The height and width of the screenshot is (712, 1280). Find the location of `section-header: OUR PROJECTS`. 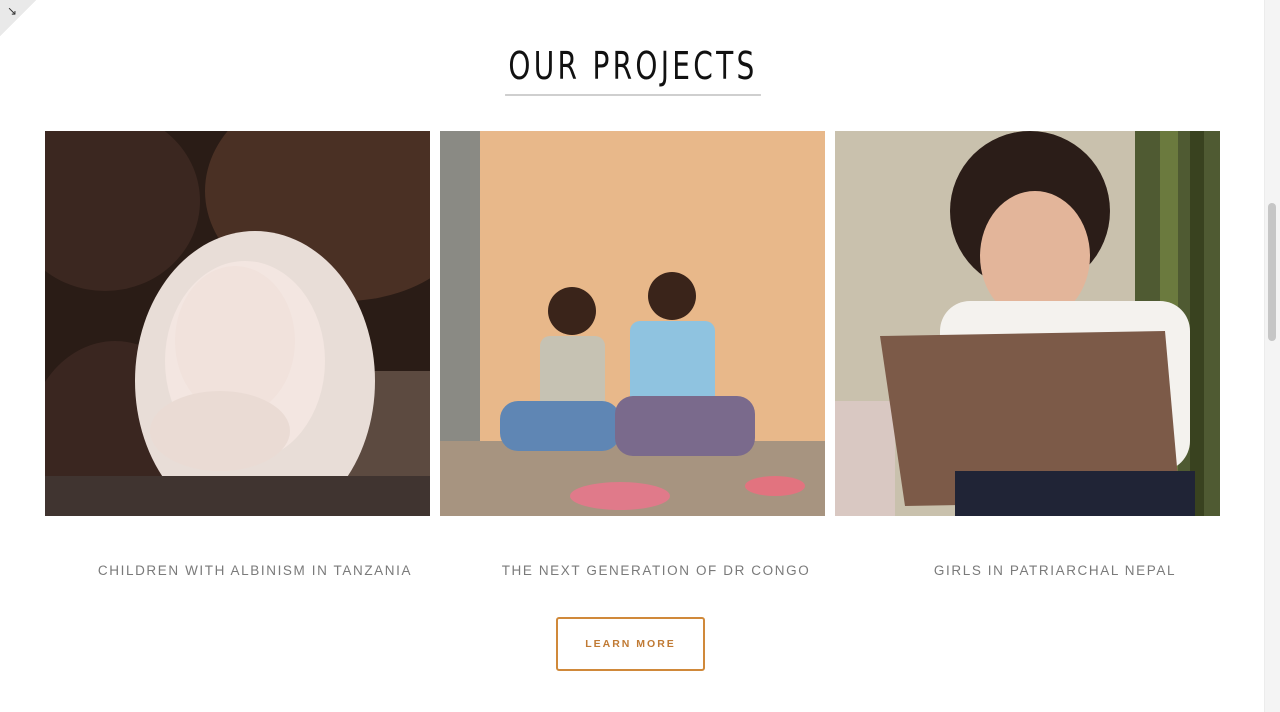

section-header: OUR PROJECTS is located at coordinates (632, 70).